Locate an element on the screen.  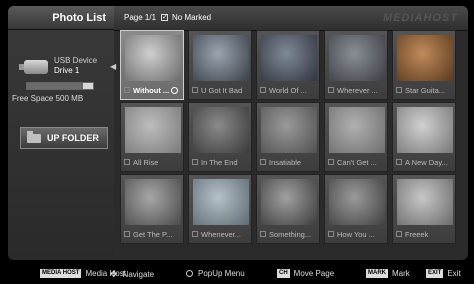
thumbnail-label: Insatiable is located at coordinates (285, 162).